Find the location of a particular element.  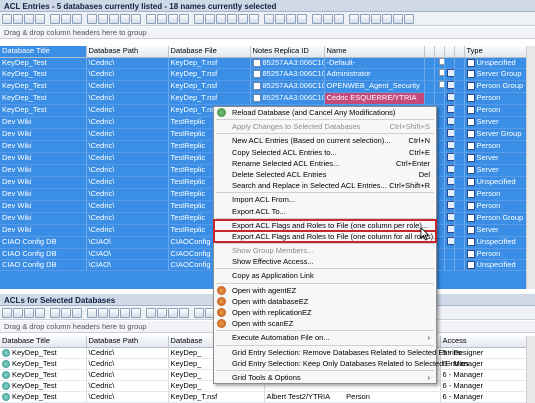

entry-type-label: Server Group is located at coordinates (499, 73).